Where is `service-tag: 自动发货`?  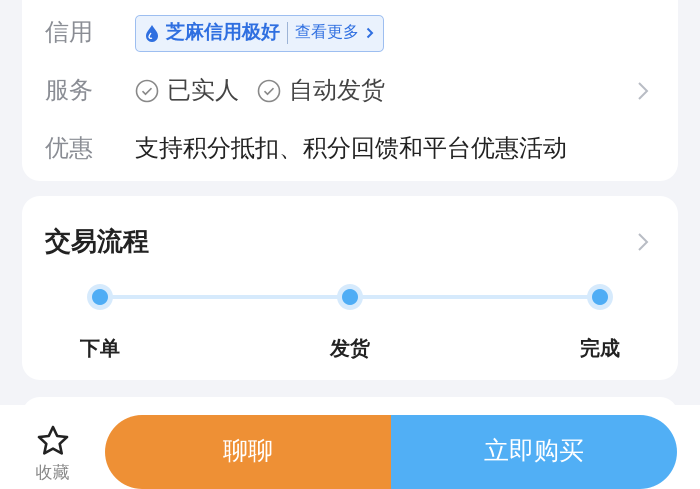
service-tag: 自动发货 is located at coordinates (337, 91).